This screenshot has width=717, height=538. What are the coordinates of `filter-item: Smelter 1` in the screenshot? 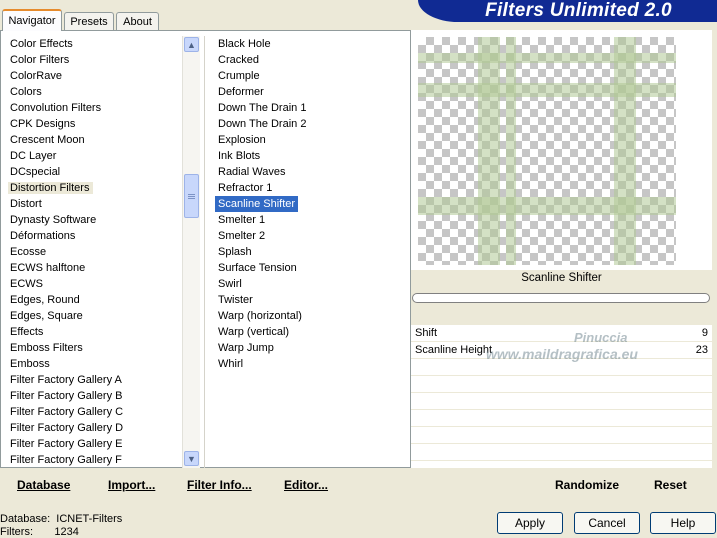 It's located at (307, 220).